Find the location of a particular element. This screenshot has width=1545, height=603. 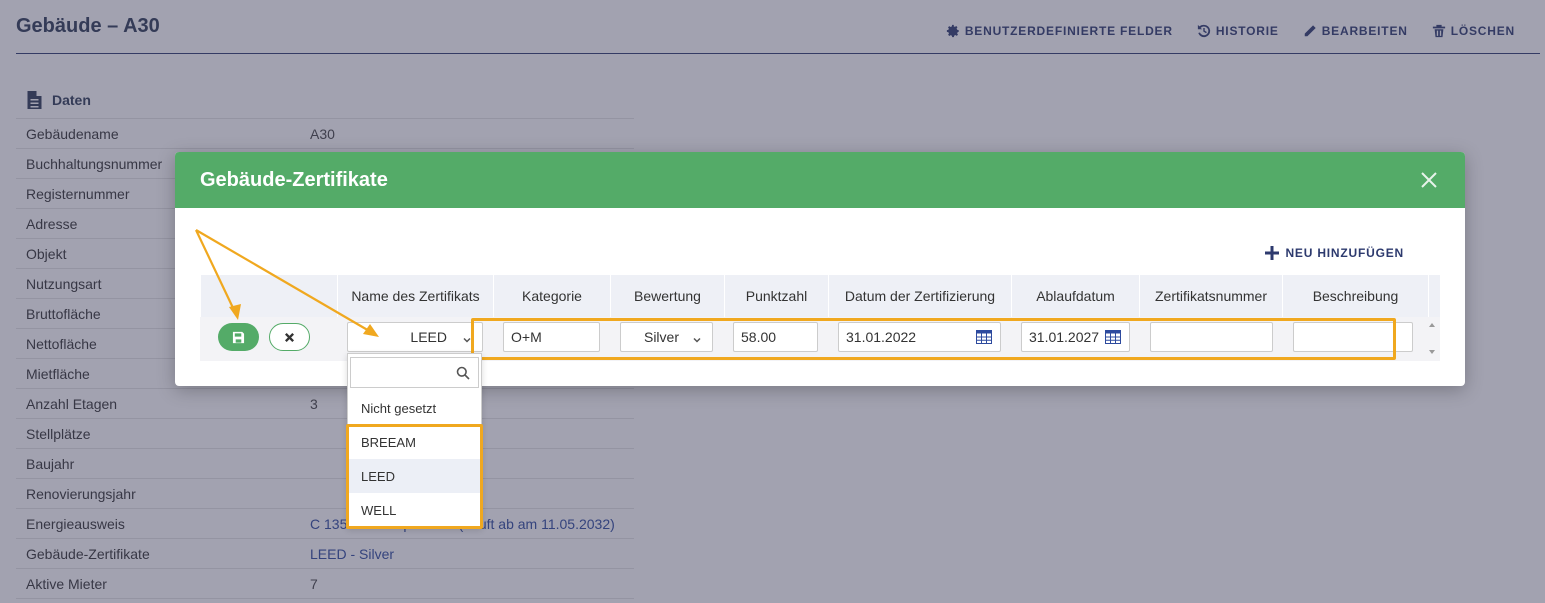

score-input: 58.00 is located at coordinates (775, 337).